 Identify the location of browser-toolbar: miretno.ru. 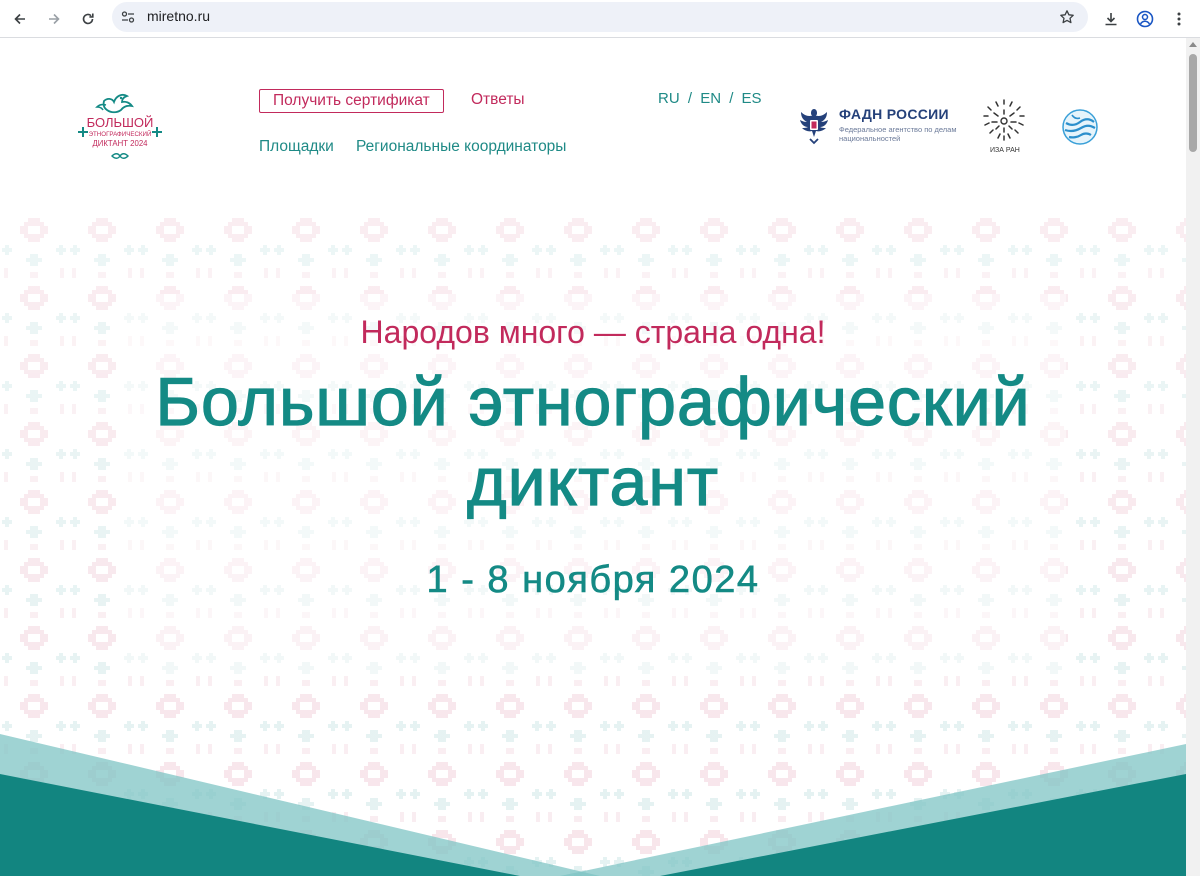
(600, 19).